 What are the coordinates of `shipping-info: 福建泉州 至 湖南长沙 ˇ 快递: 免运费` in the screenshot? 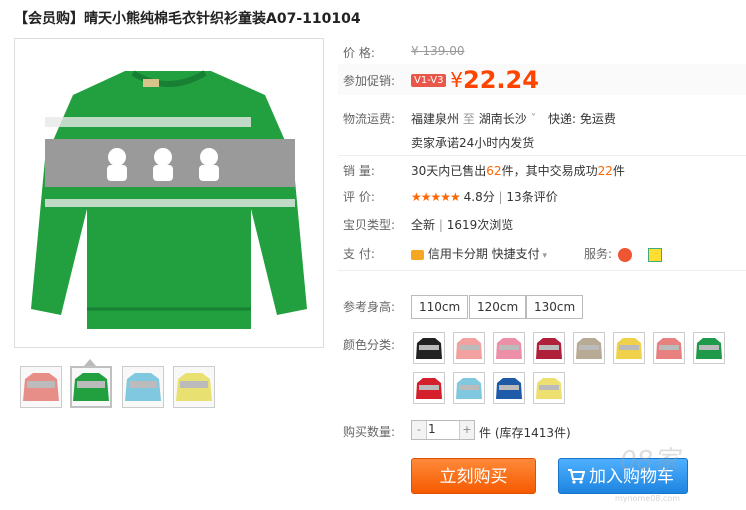 It's located at (513, 118).